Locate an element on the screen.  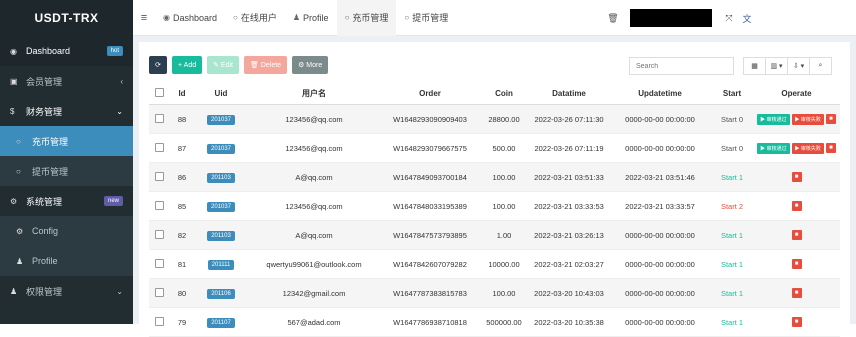
row-actions: ■ is located at coordinates (796, 206).